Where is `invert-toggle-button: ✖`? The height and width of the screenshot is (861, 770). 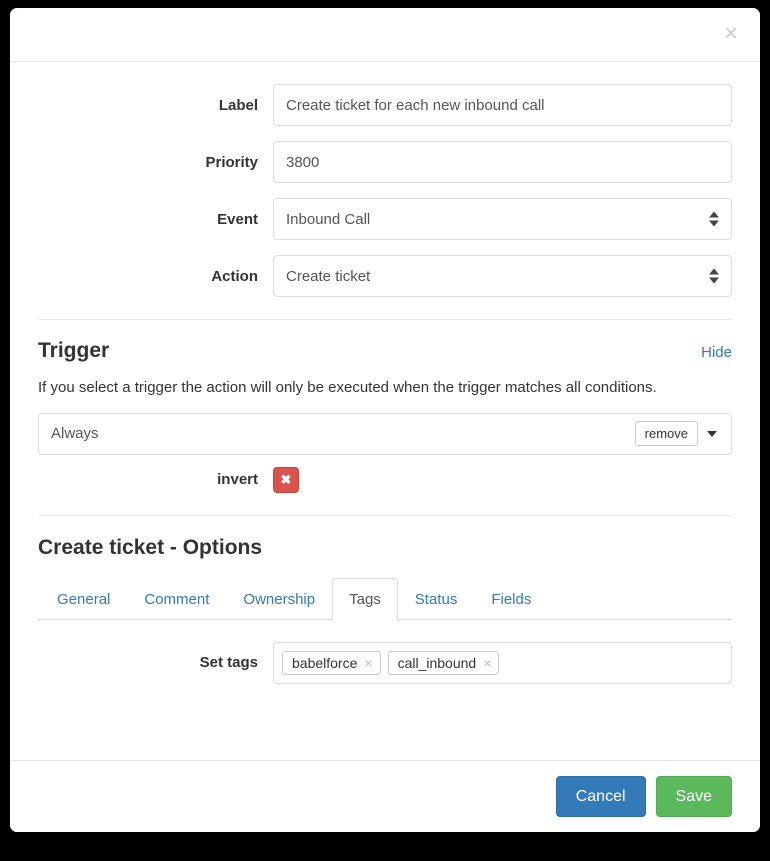 invert-toggle-button: ✖ is located at coordinates (286, 479).